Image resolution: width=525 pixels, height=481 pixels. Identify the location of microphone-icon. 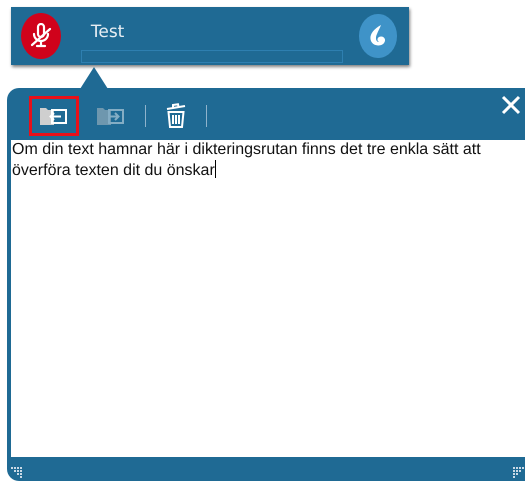
(40, 36).